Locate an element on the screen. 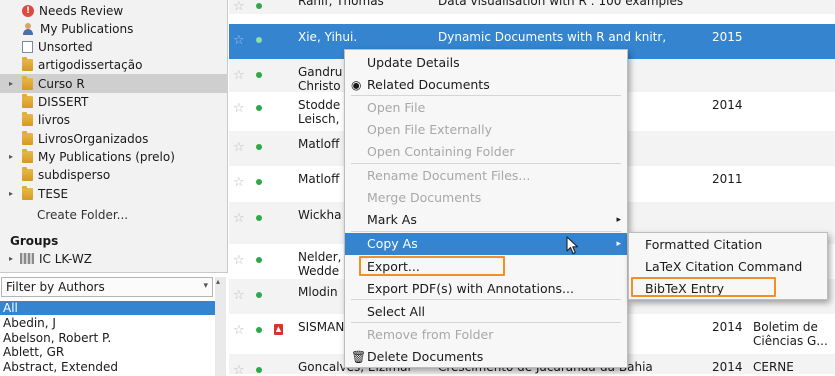  menu-item-select-all: Select All is located at coordinates (486, 312).